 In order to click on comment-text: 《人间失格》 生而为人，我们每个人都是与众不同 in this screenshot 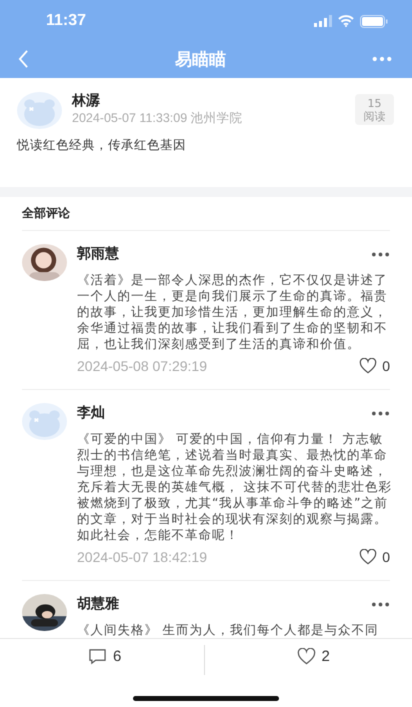, I will do `click(228, 630)`.